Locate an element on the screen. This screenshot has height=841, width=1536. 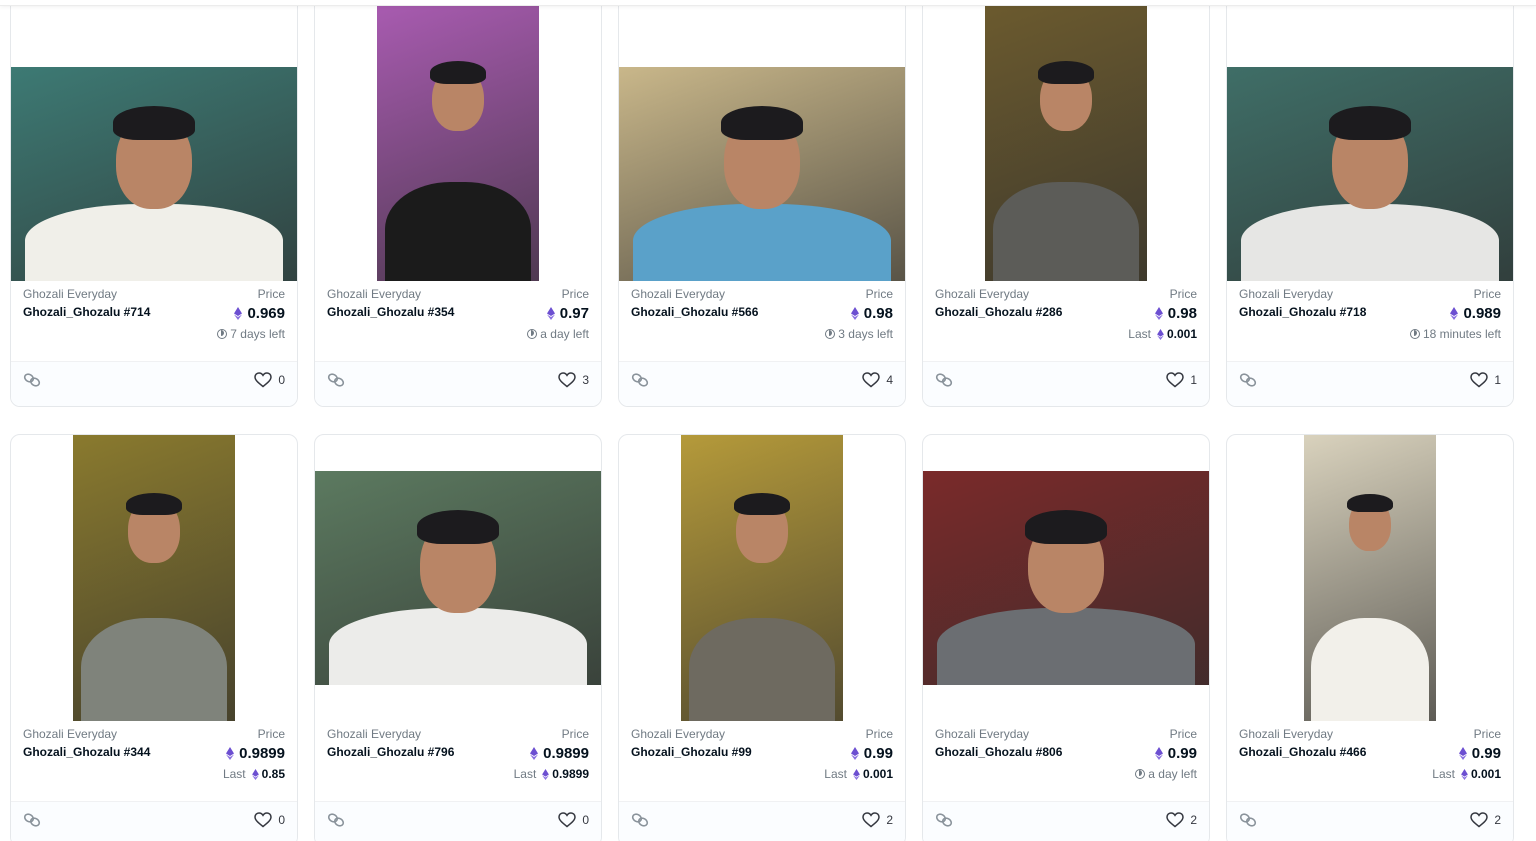
price-subline: a day left is located at coordinates (1166, 774).